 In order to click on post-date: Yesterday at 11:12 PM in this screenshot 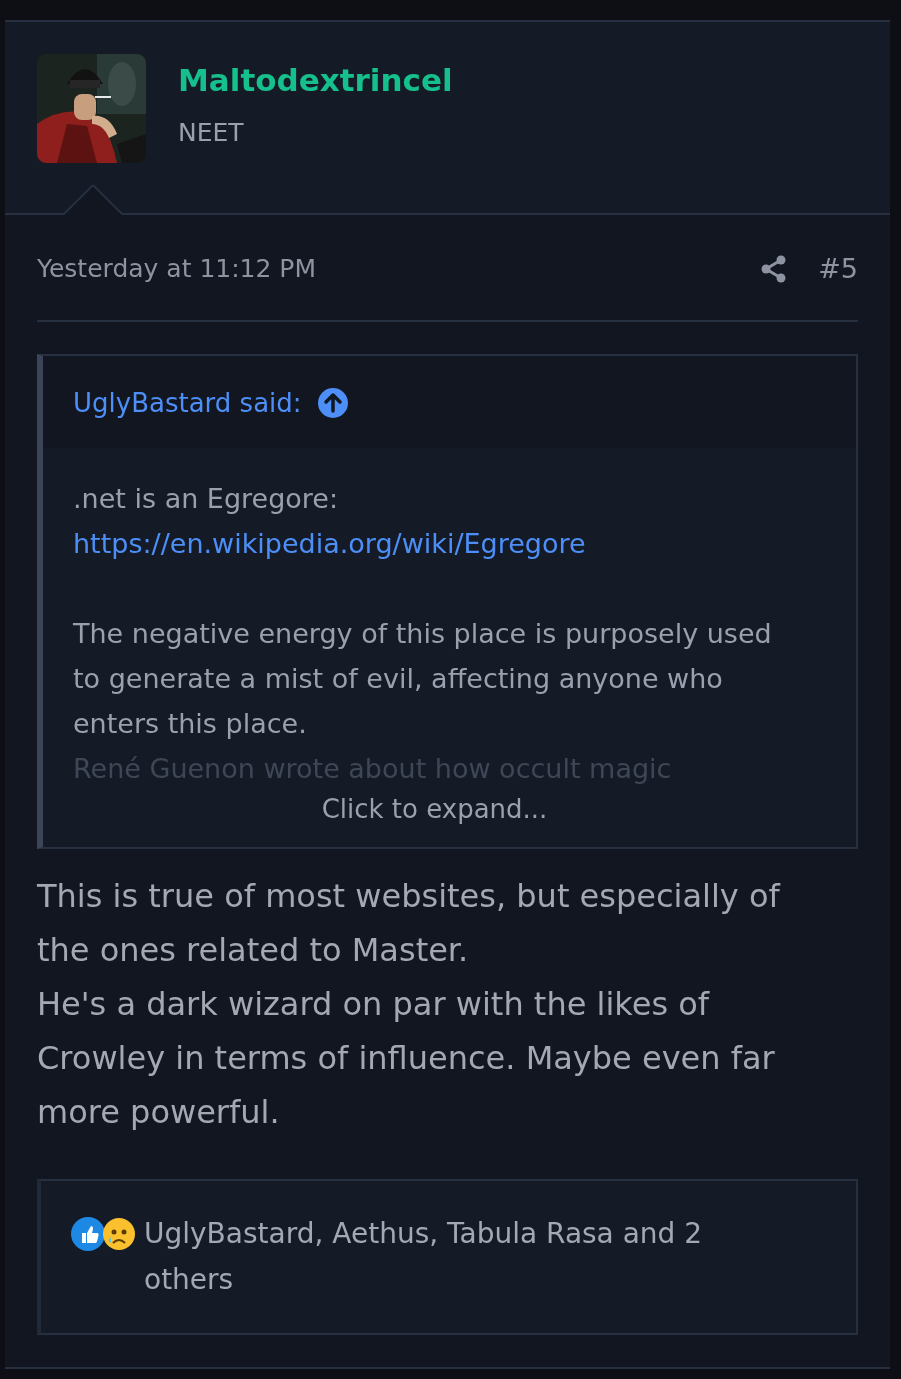, I will do `click(177, 268)`.